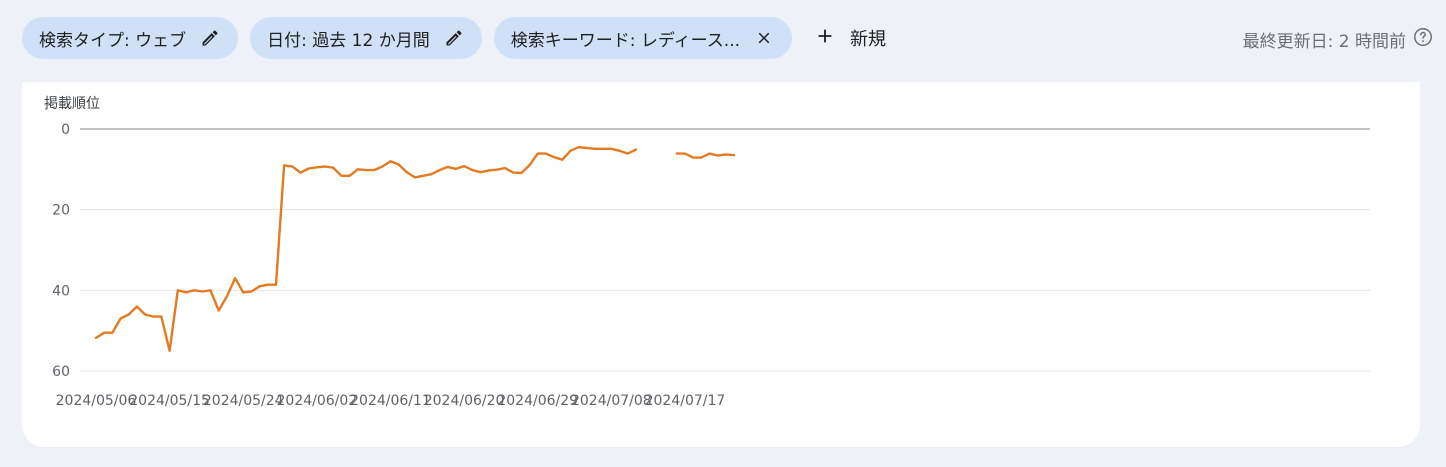 The image size is (1446, 467). What do you see at coordinates (61, 372) in the screenshot?
I see `y-tick-label: 60` at bounding box center [61, 372].